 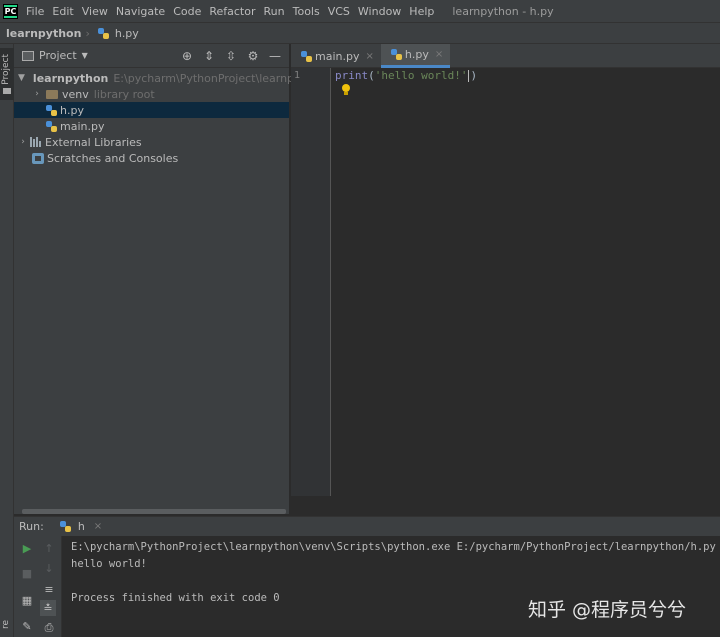 I want to click on project-view-icon, so click(x=28, y=55).